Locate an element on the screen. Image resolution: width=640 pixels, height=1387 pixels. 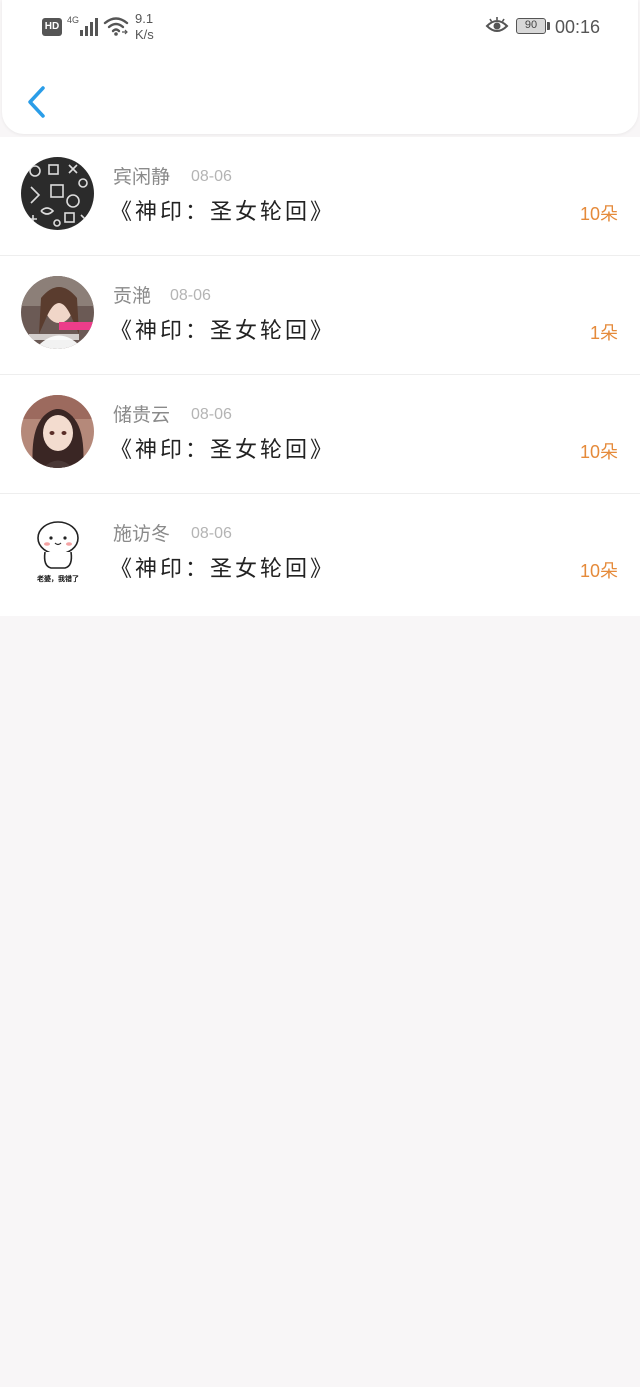
network-speed: 9.1 K/s is located at coordinates (152, 27).